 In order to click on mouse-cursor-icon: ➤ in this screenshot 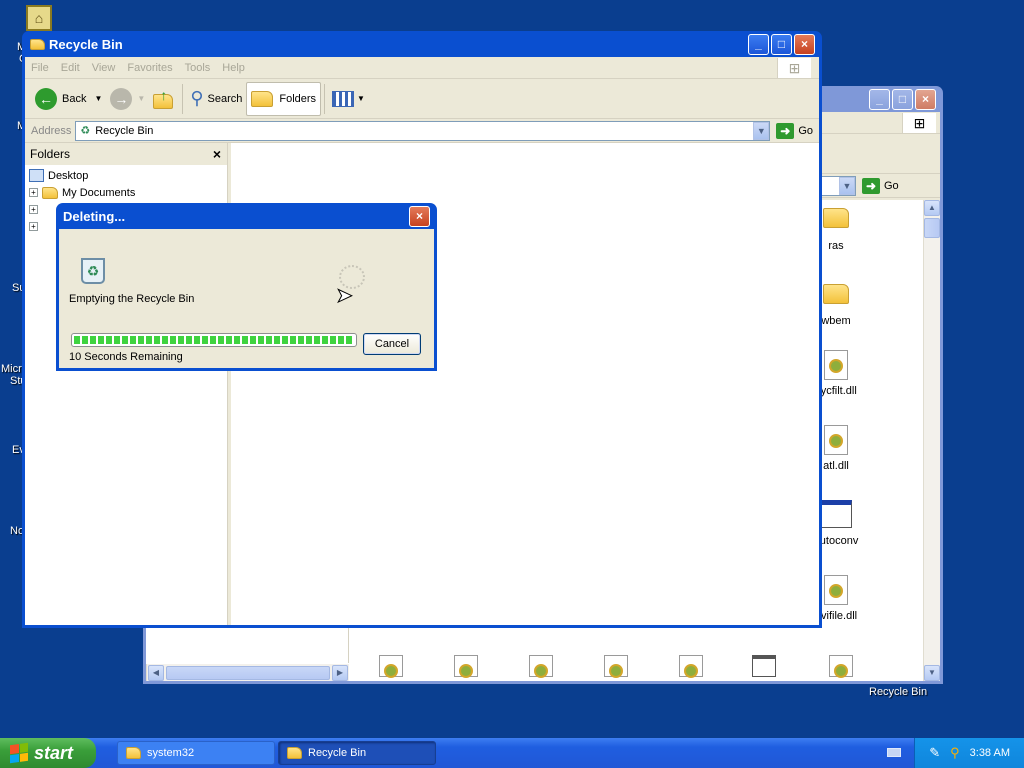, I will do `click(345, 296)`.